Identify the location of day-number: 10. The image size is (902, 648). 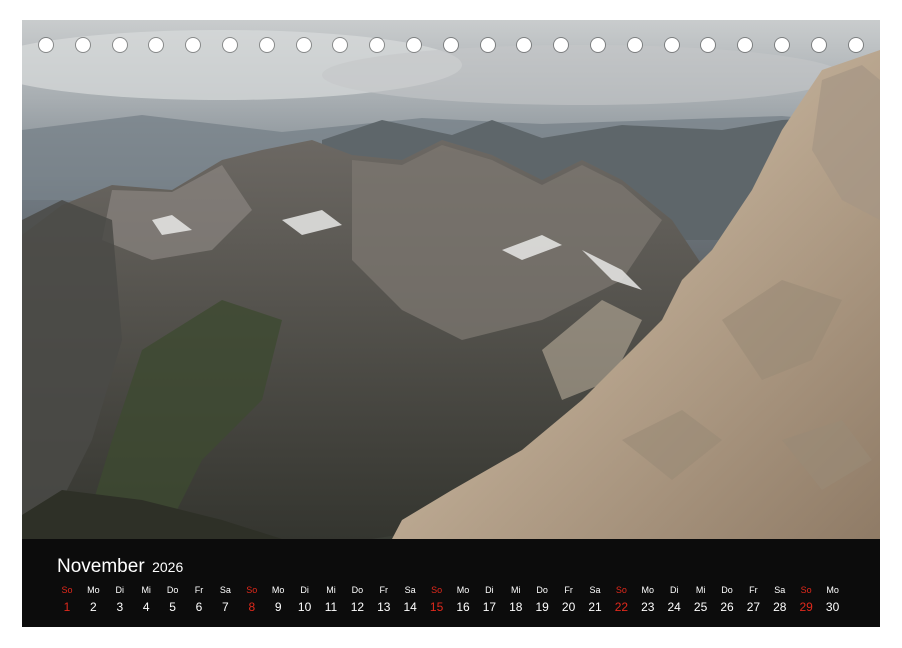
(304, 607).